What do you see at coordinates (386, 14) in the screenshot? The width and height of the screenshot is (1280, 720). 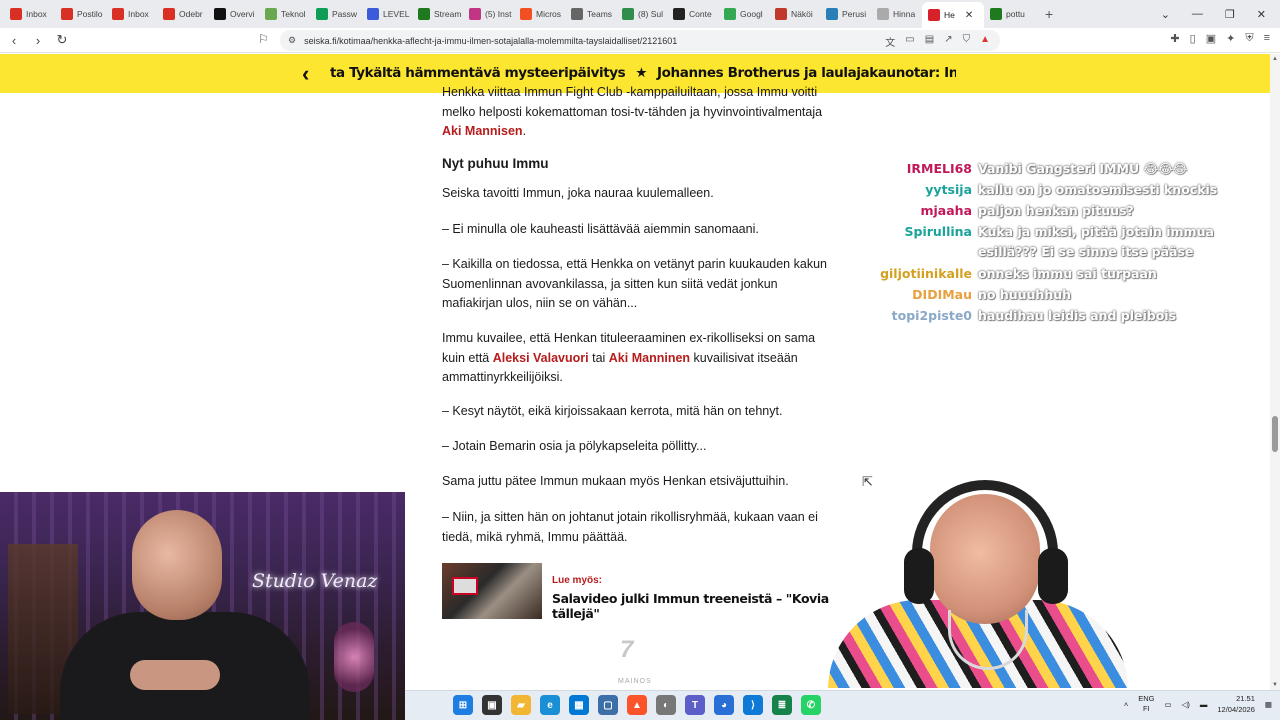 I see `tab-7: LEVEL` at bounding box center [386, 14].